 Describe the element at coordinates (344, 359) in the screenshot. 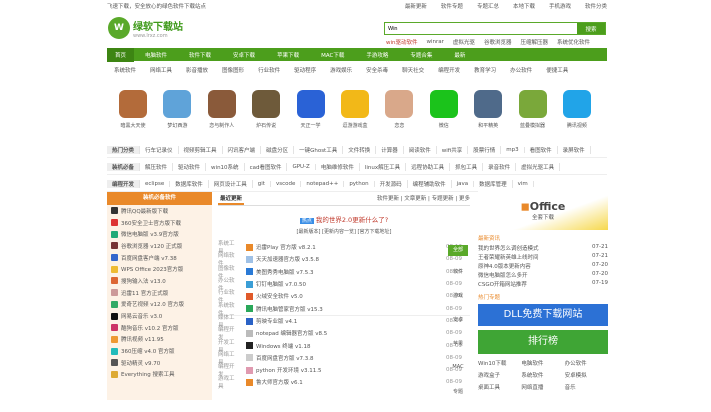

I see `table-row: 网络工具 百度网盘官方版 v7.3.8 08-09` at that location.